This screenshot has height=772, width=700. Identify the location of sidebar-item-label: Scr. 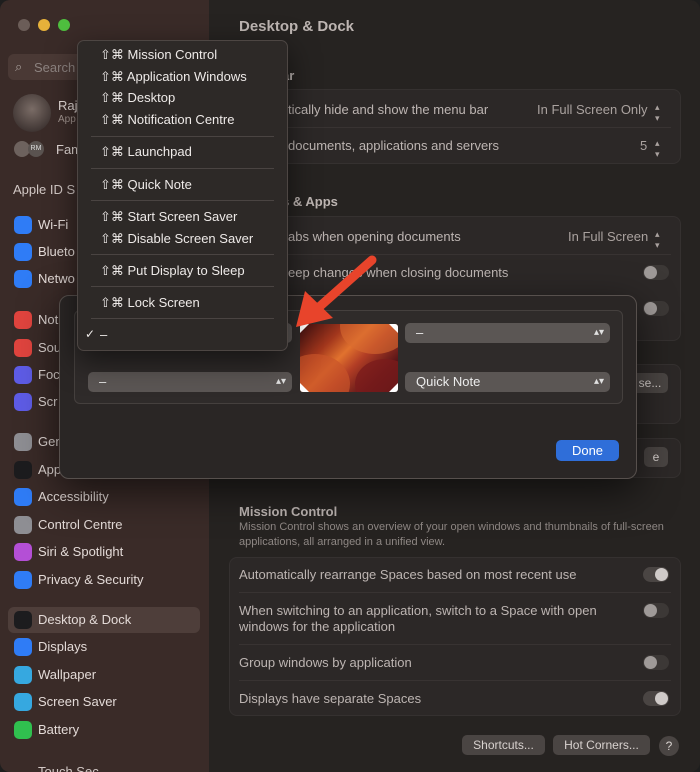
(48, 401).